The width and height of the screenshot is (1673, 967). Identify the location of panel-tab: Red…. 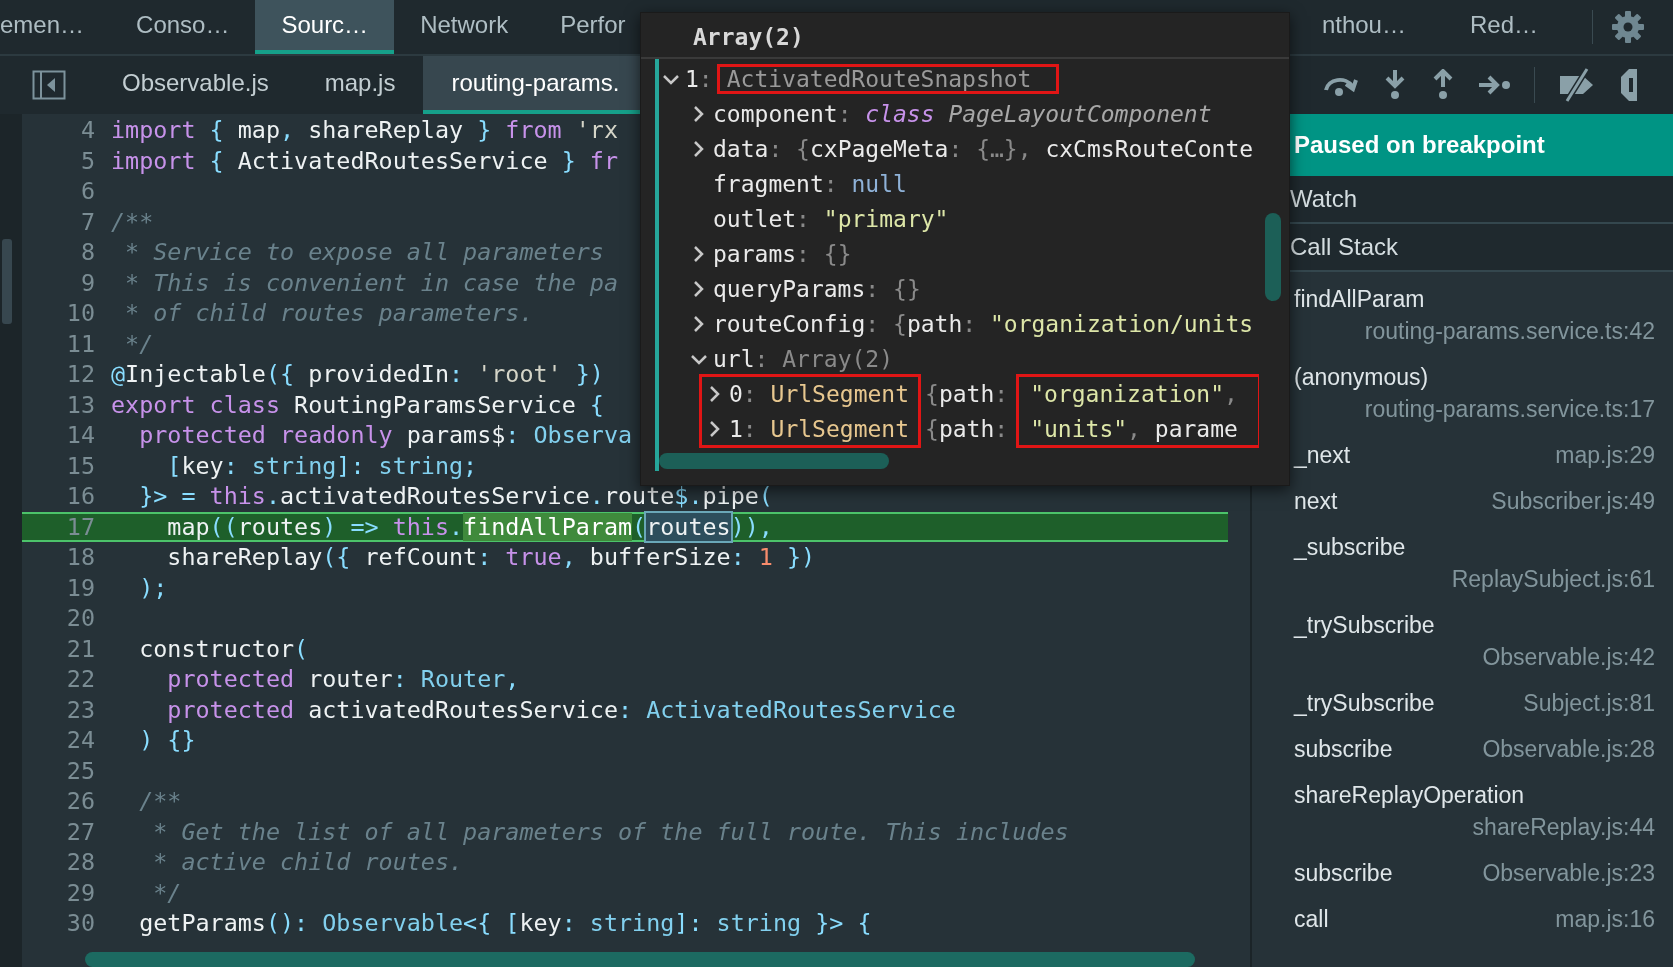
(1503, 27).